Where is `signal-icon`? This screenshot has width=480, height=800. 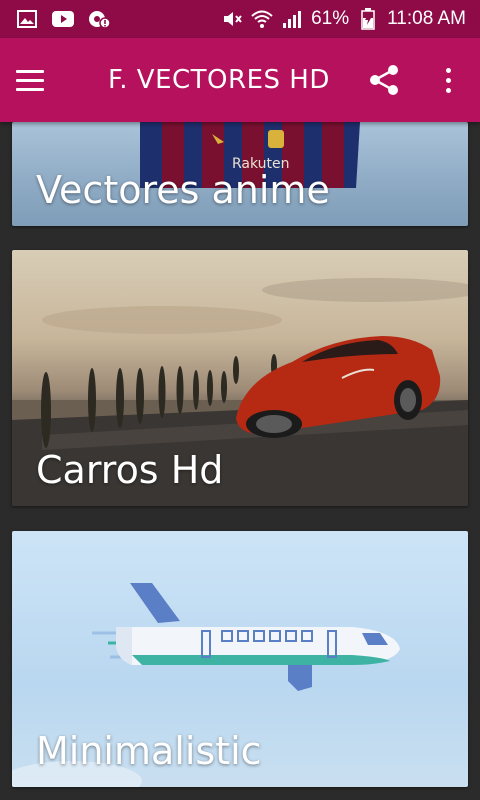 signal-icon is located at coordinates (292, 19).